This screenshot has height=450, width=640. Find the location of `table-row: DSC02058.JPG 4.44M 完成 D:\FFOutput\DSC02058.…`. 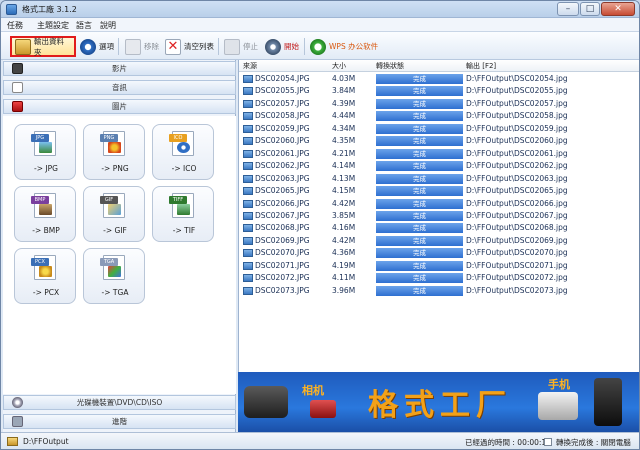

table-row: DSC02058.JPG 4.44M 完成 D:\FFOutput\DSC02058.… is located at coordinates (439, 116).